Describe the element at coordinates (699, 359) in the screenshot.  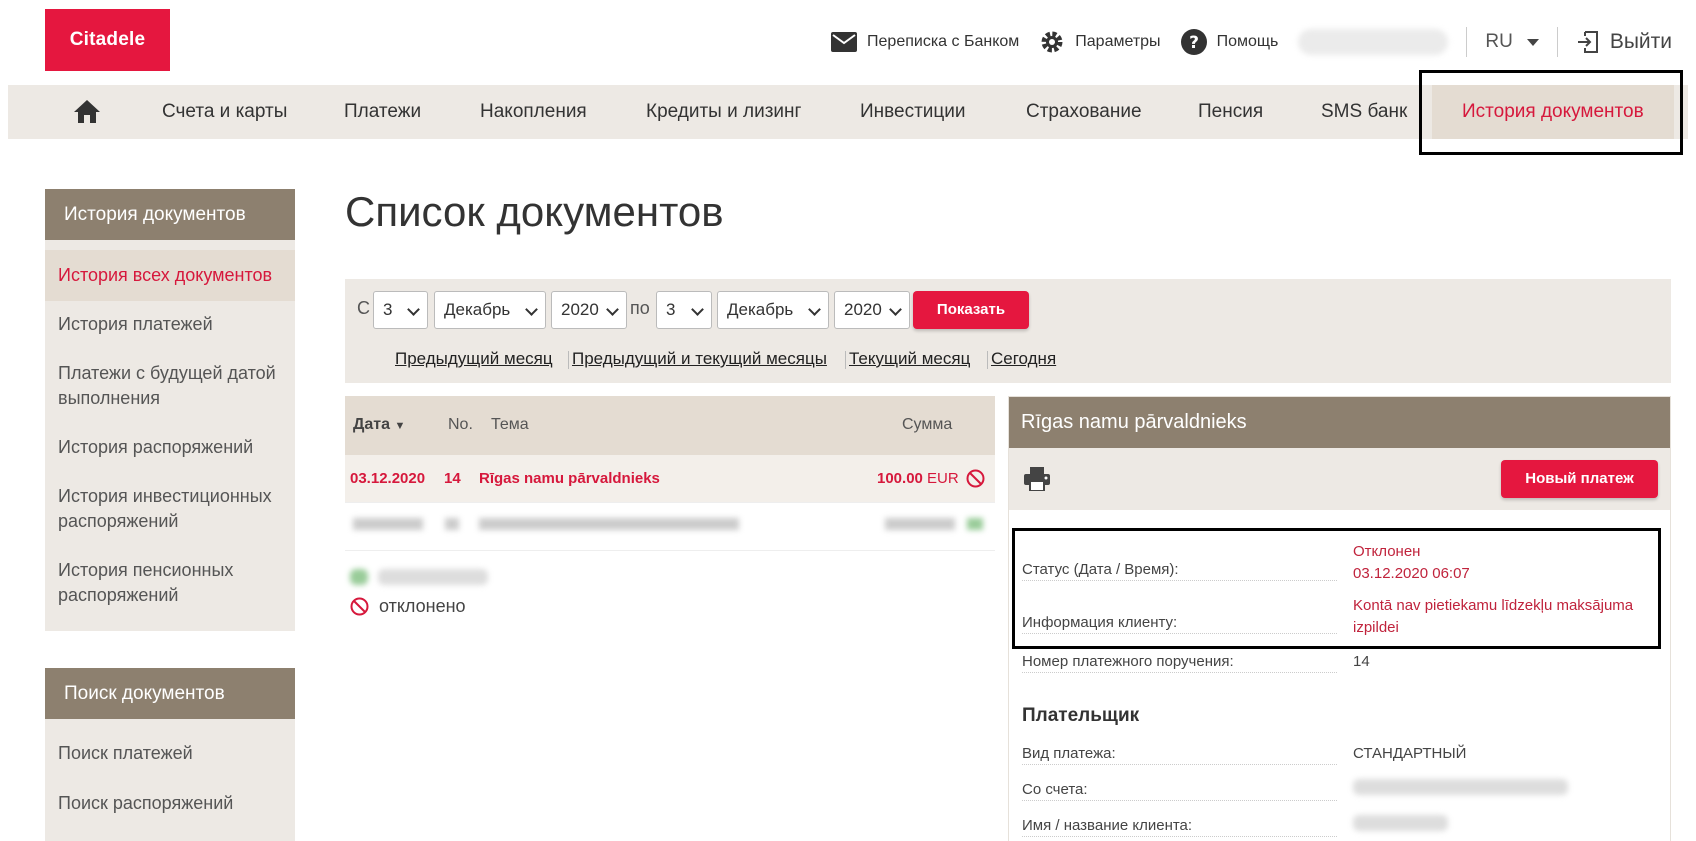
I see `quick-link-previous-current-month: Предыдущий и текущий месяцы` at that location.